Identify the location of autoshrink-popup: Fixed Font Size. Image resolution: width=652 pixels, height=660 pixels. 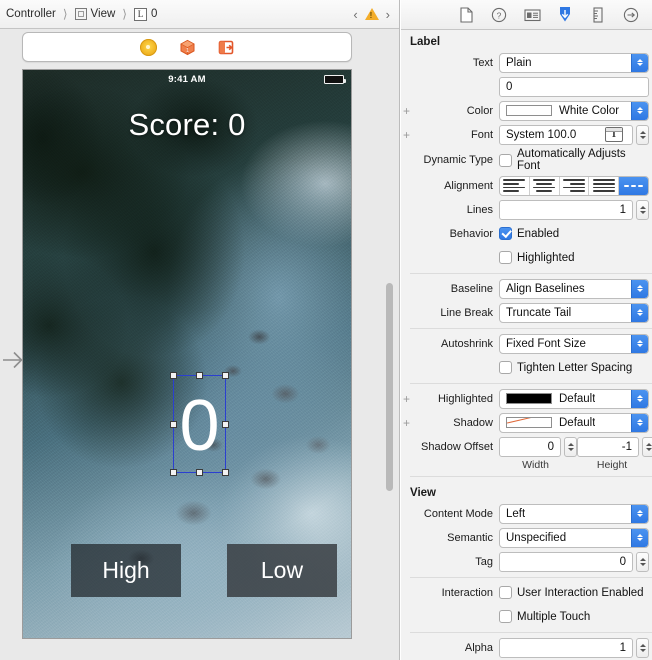
(574, 343).